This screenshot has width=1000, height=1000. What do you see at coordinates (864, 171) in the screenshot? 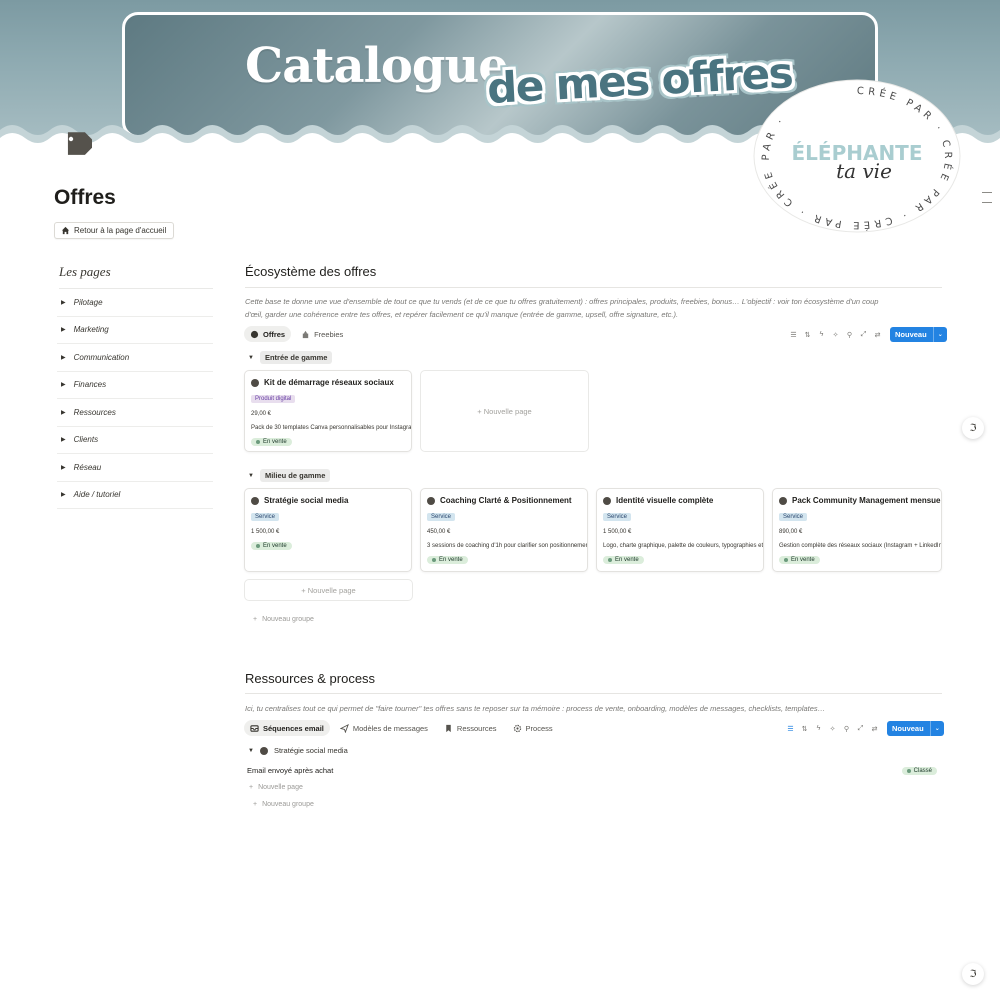
I see `stamp-brand-bottom: ta vie` at bounding box center [864, 171].